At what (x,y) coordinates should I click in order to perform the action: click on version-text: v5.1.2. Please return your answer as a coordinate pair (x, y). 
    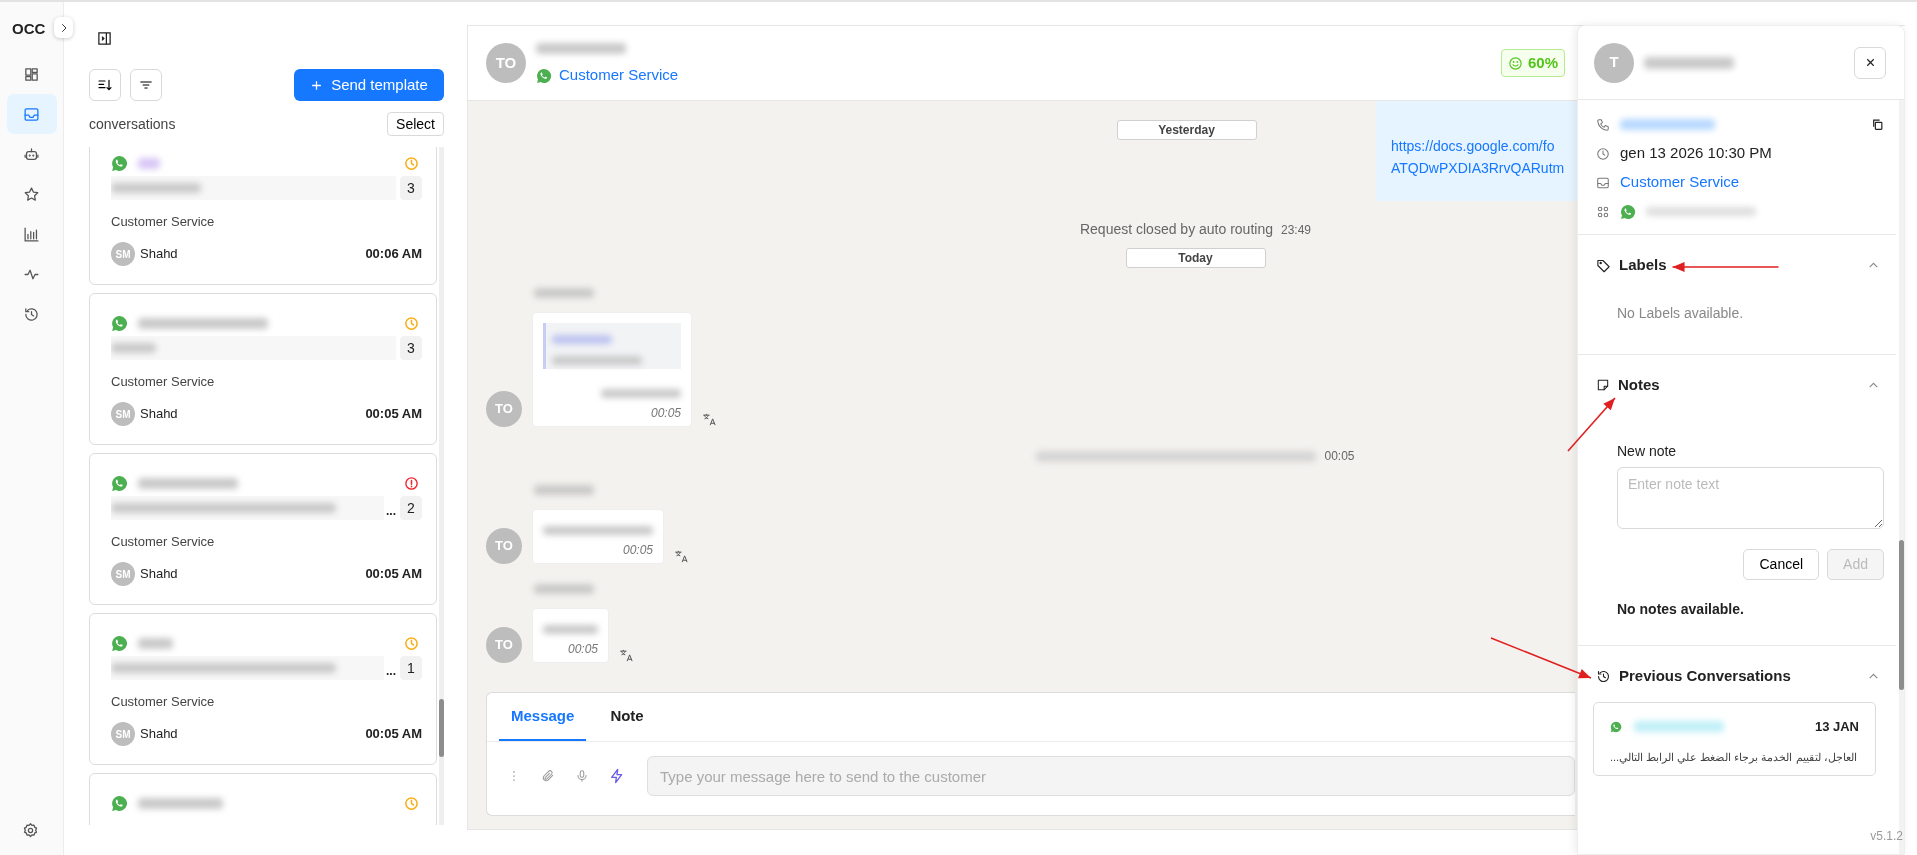
    Looking at the image, I should click on (1886, 836).